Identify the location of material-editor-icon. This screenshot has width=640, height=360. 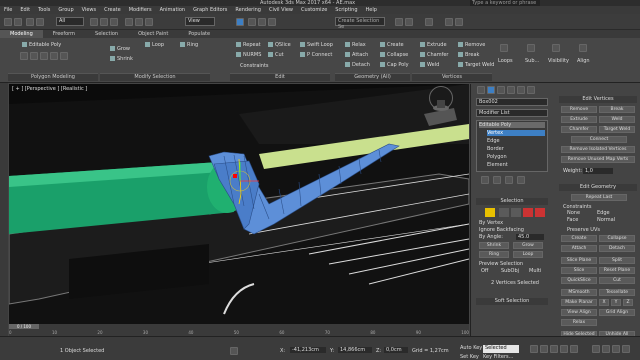
(429, 22).